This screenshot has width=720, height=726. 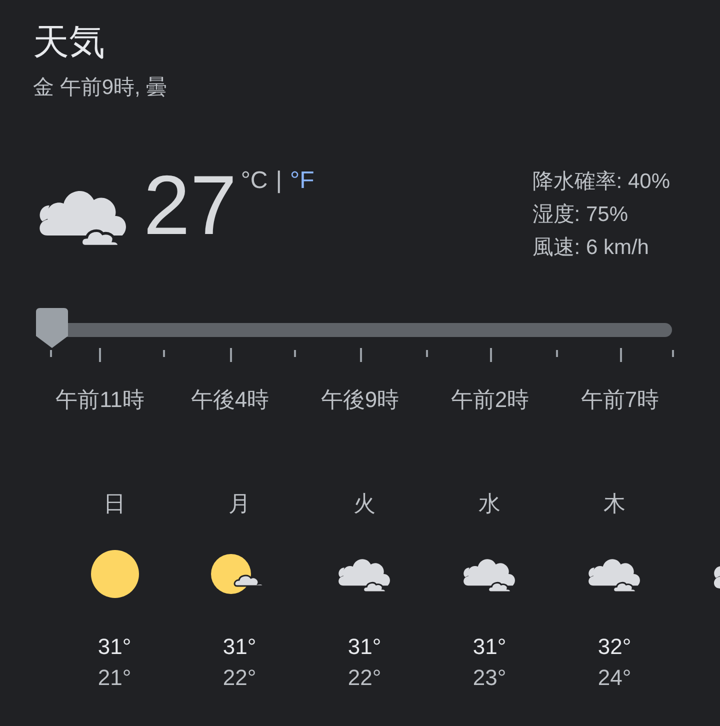 I want to click on temperature: 27, so click(x=190, y=205).